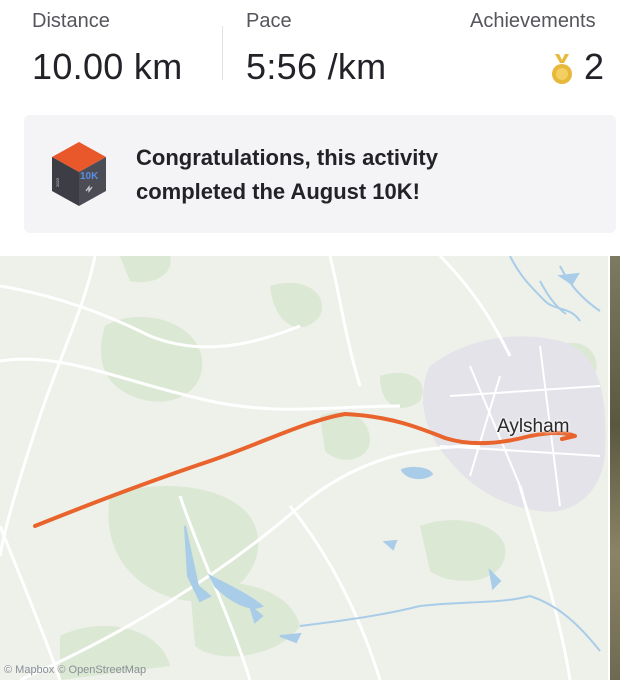 This screenshot has width=620, height=680. I want to click on map-town-label: Aylsham, so click(533, 426).